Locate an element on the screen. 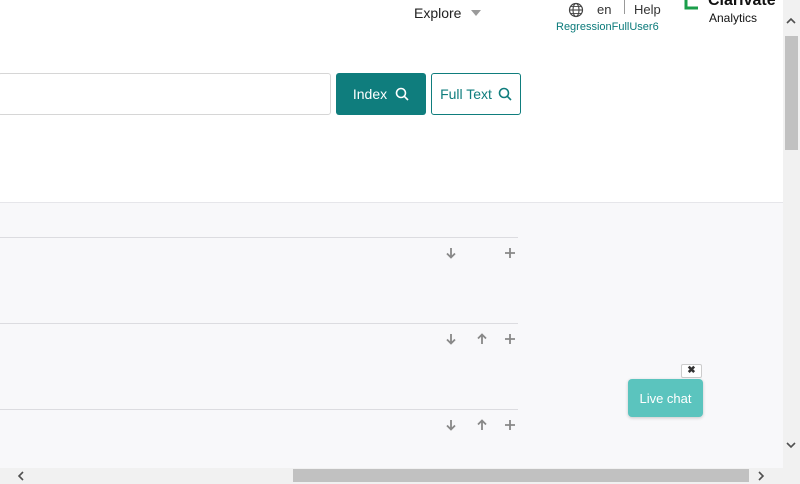  scroll-up-arrow-icon is located at coordinates (791, 21).